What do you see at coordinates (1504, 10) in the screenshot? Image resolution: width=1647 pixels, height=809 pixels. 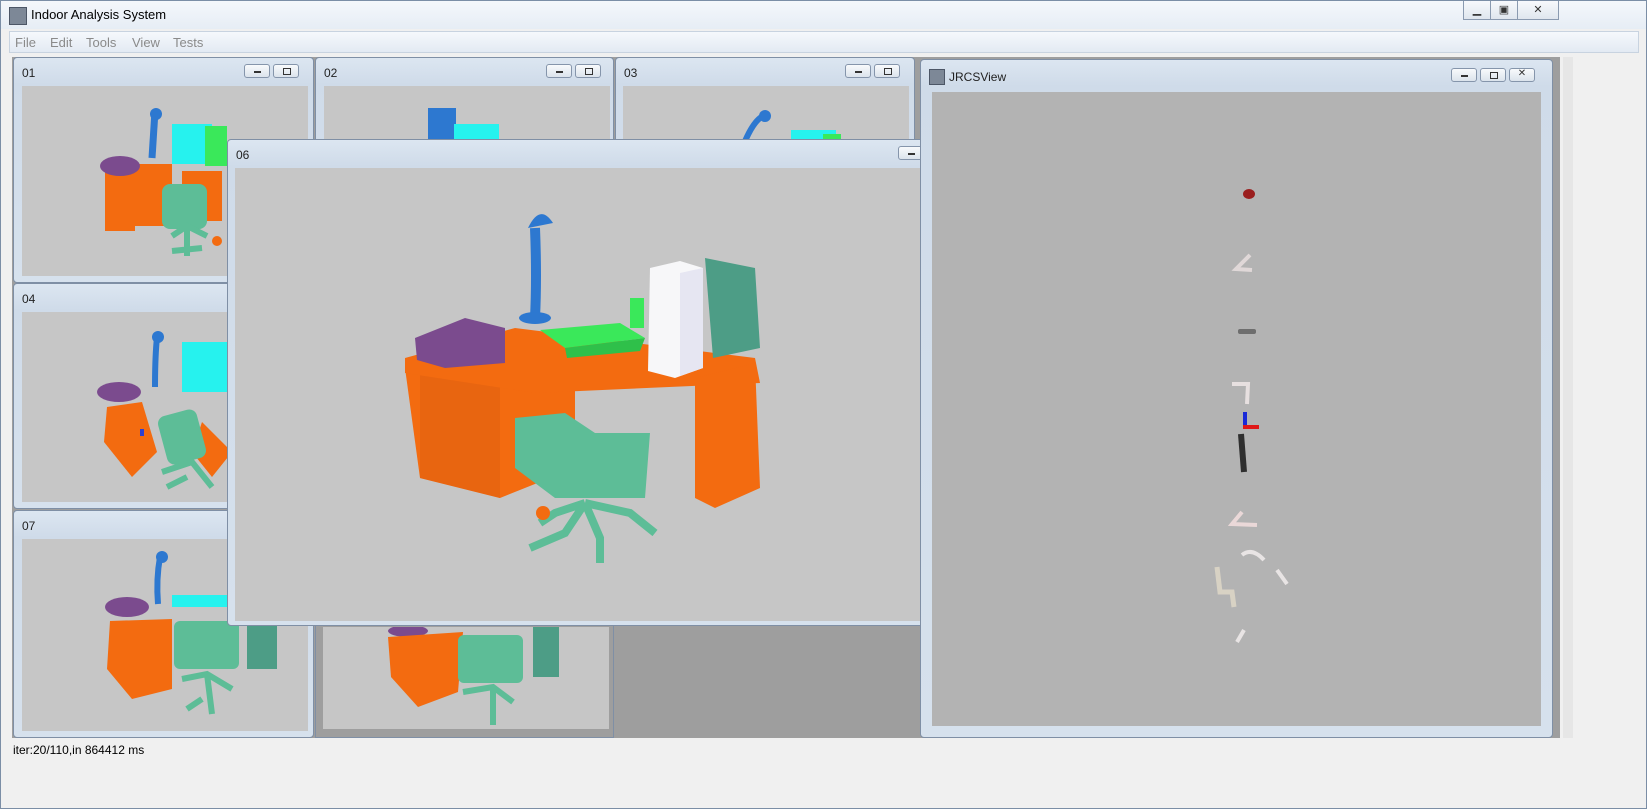 I see `window-maximize-button: ▣` at bounding box center [1504, 10].